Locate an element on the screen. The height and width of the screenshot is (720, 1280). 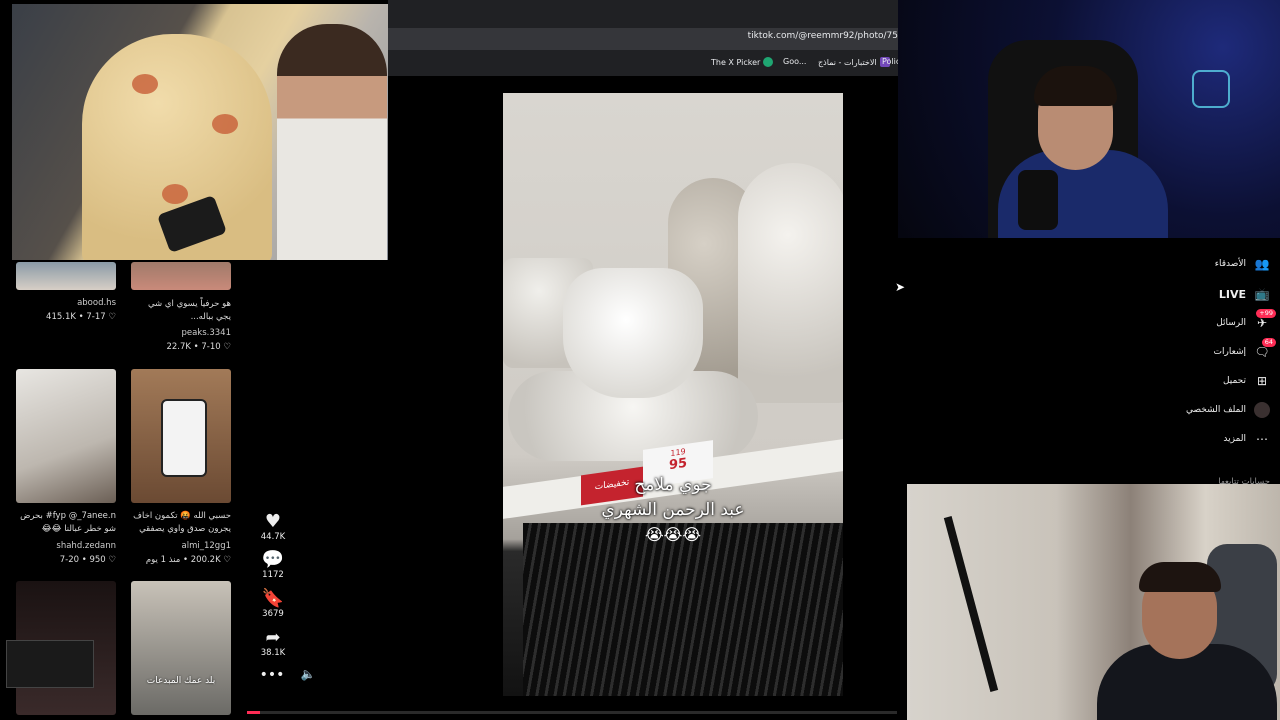
plus-square-icon: ⊞ is located at coordinates (1262, 381).